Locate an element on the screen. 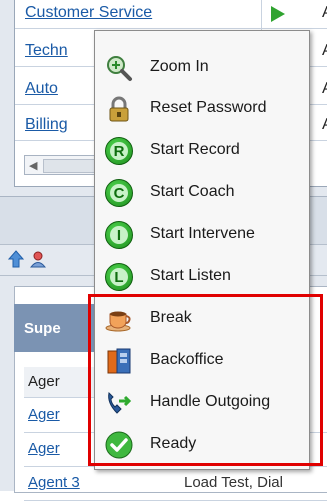 This screenshot has height=501, width=327. queue-link: Techn is located at coordinates (46, 51).